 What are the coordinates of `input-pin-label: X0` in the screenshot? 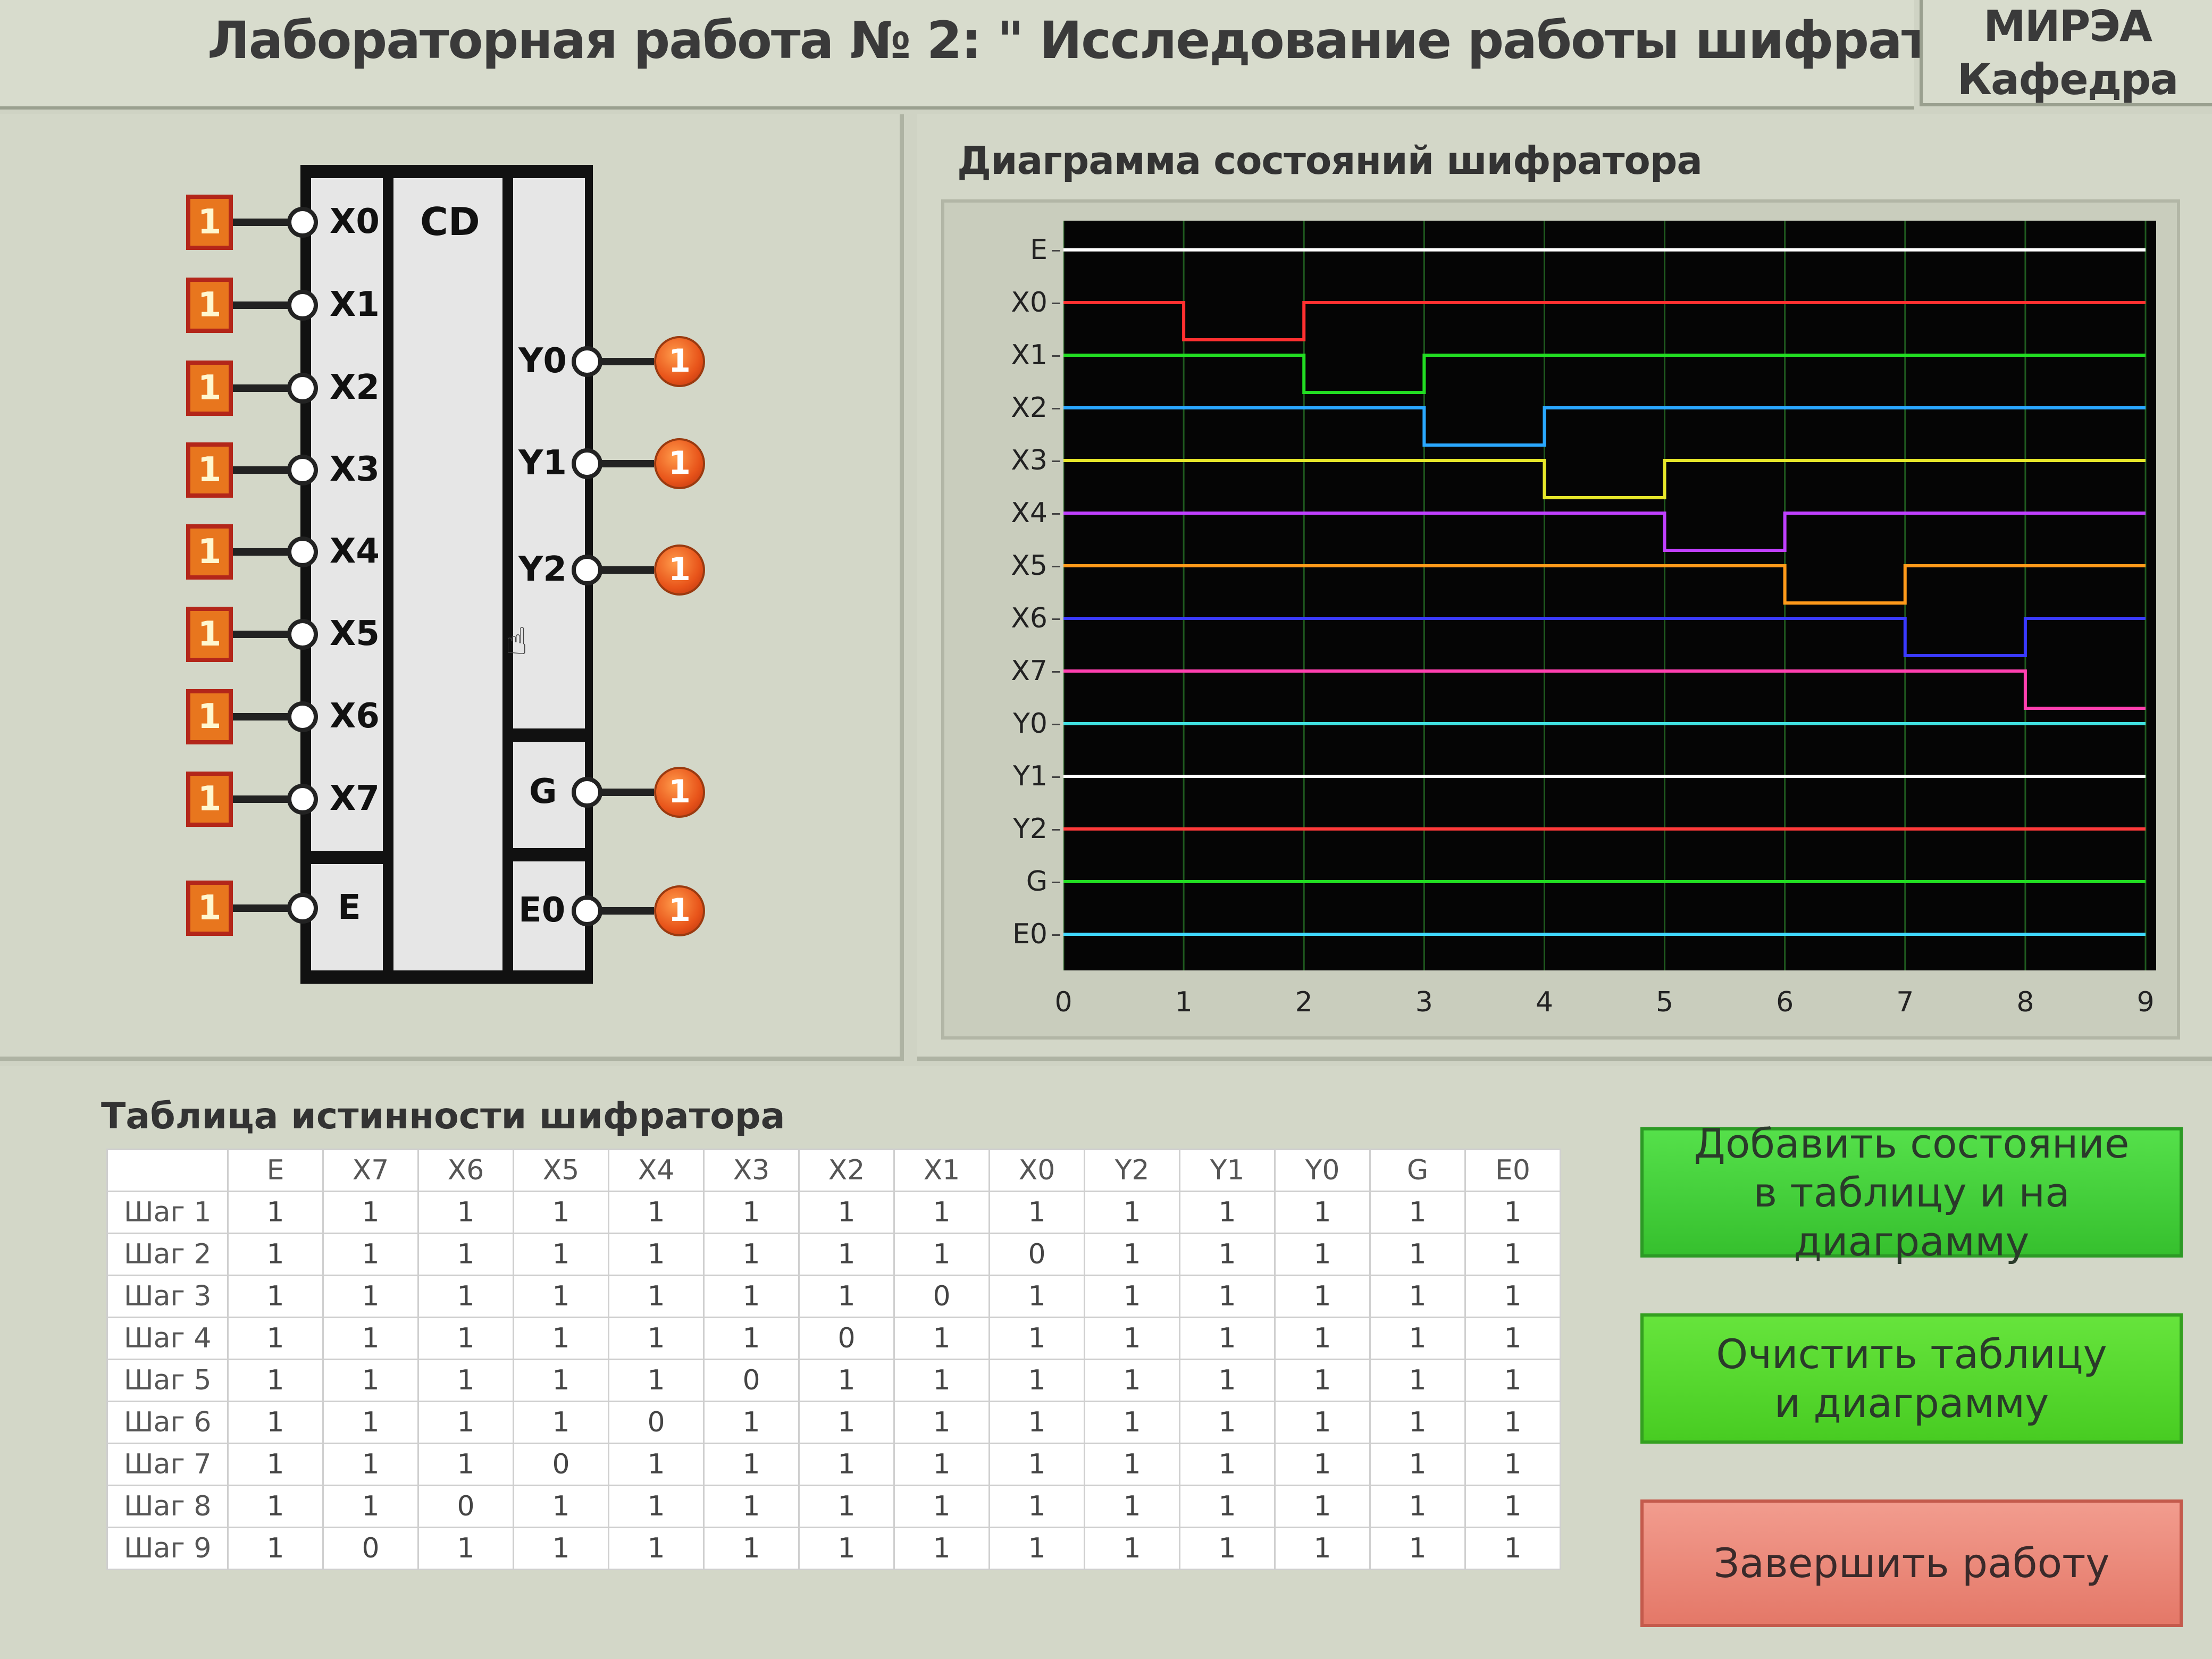 It's located at (355, 221).